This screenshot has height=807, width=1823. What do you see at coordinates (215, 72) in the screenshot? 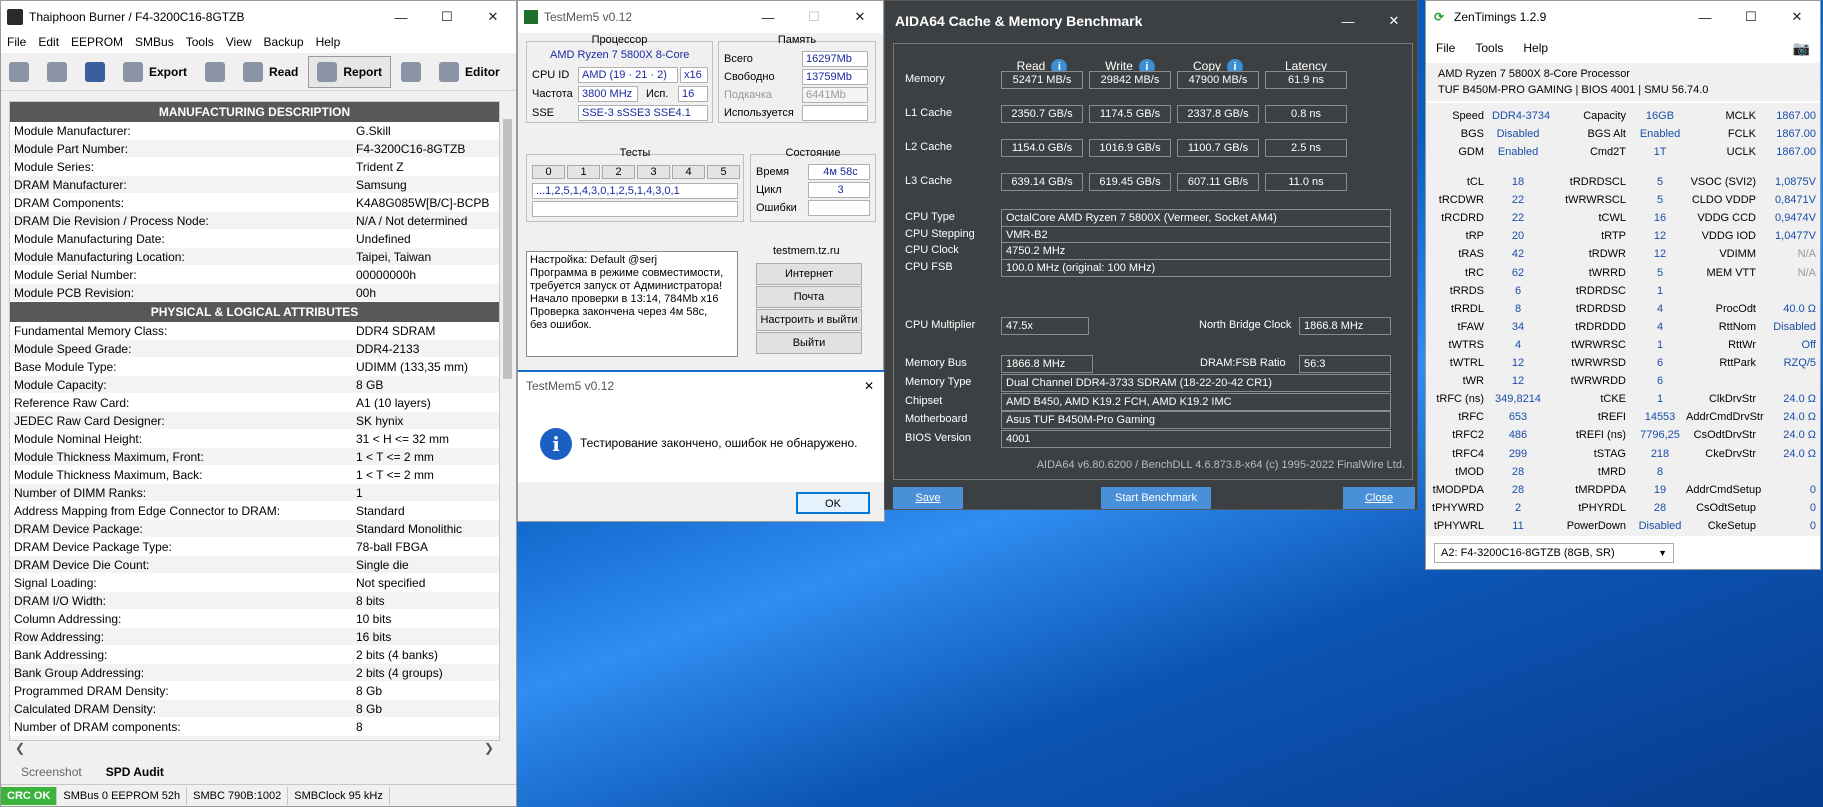
I see `lock-button` at bounding box center [215, 72].